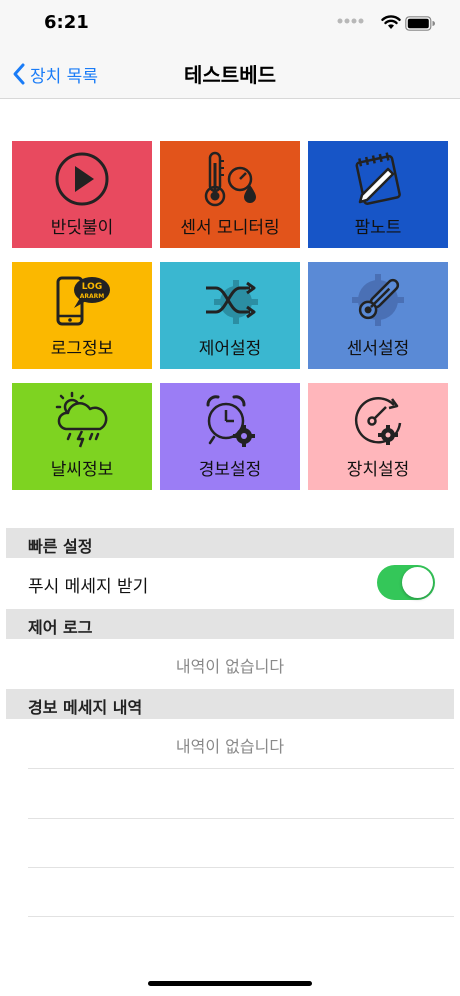  Describe the element at coordinates (82, 179) in the screenshot. I see `play-circle-icon` at that location.